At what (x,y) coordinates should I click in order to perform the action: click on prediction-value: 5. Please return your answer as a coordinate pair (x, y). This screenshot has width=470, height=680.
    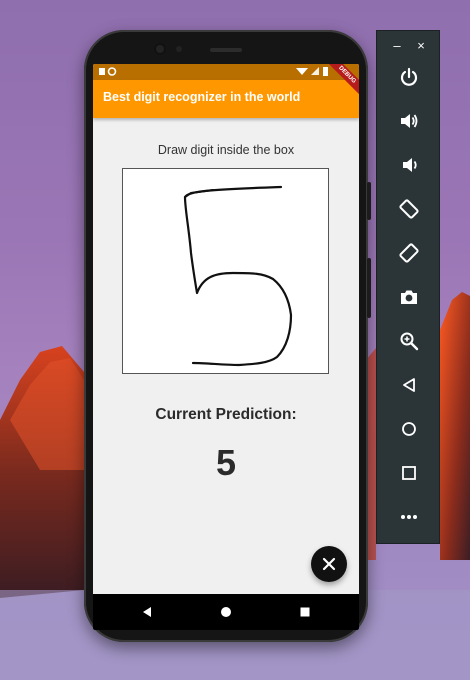
    Looking at the image, I should click on (226, 462).